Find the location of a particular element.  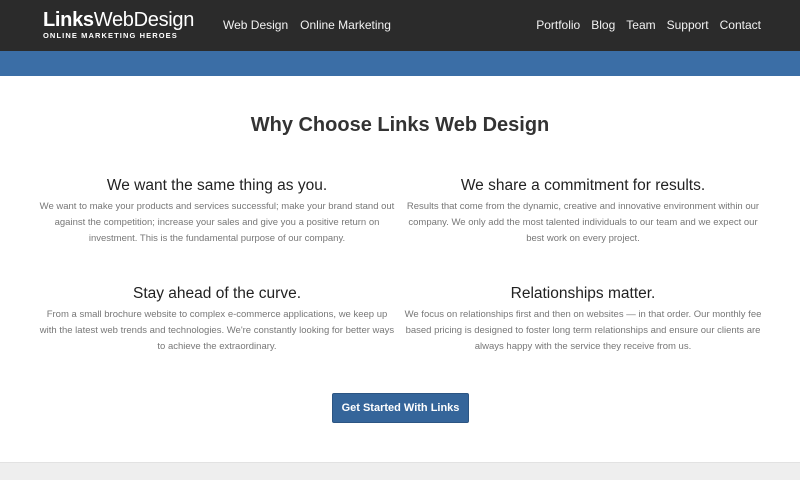

section-title: Why Choose Links Web Design is located at coordinates (400, 125).